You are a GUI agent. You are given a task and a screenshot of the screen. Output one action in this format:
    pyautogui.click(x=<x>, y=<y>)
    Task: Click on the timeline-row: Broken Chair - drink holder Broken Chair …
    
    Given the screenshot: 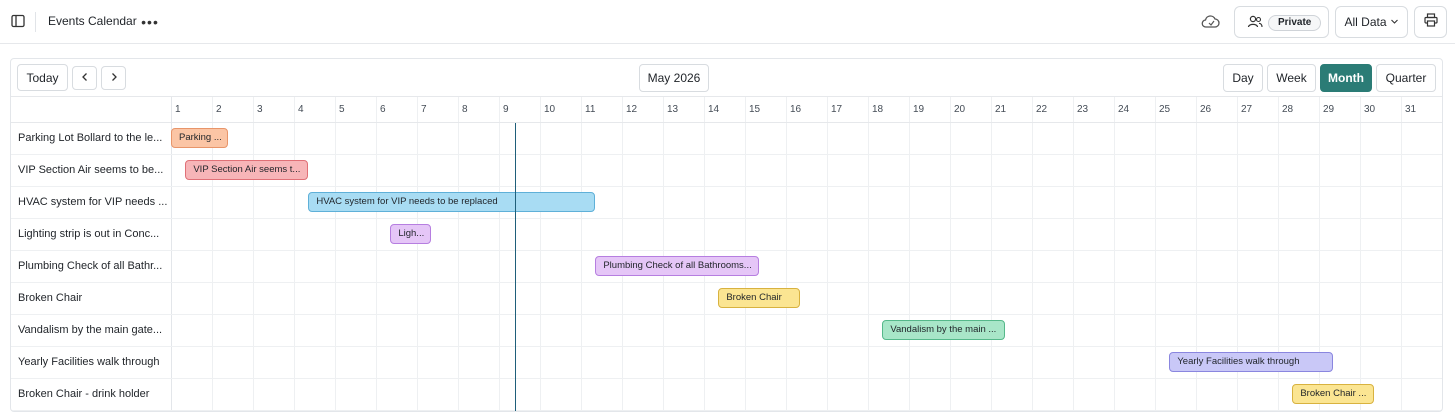 What is the action you would take?
    pyautogui.click(x=726, y=395)
    